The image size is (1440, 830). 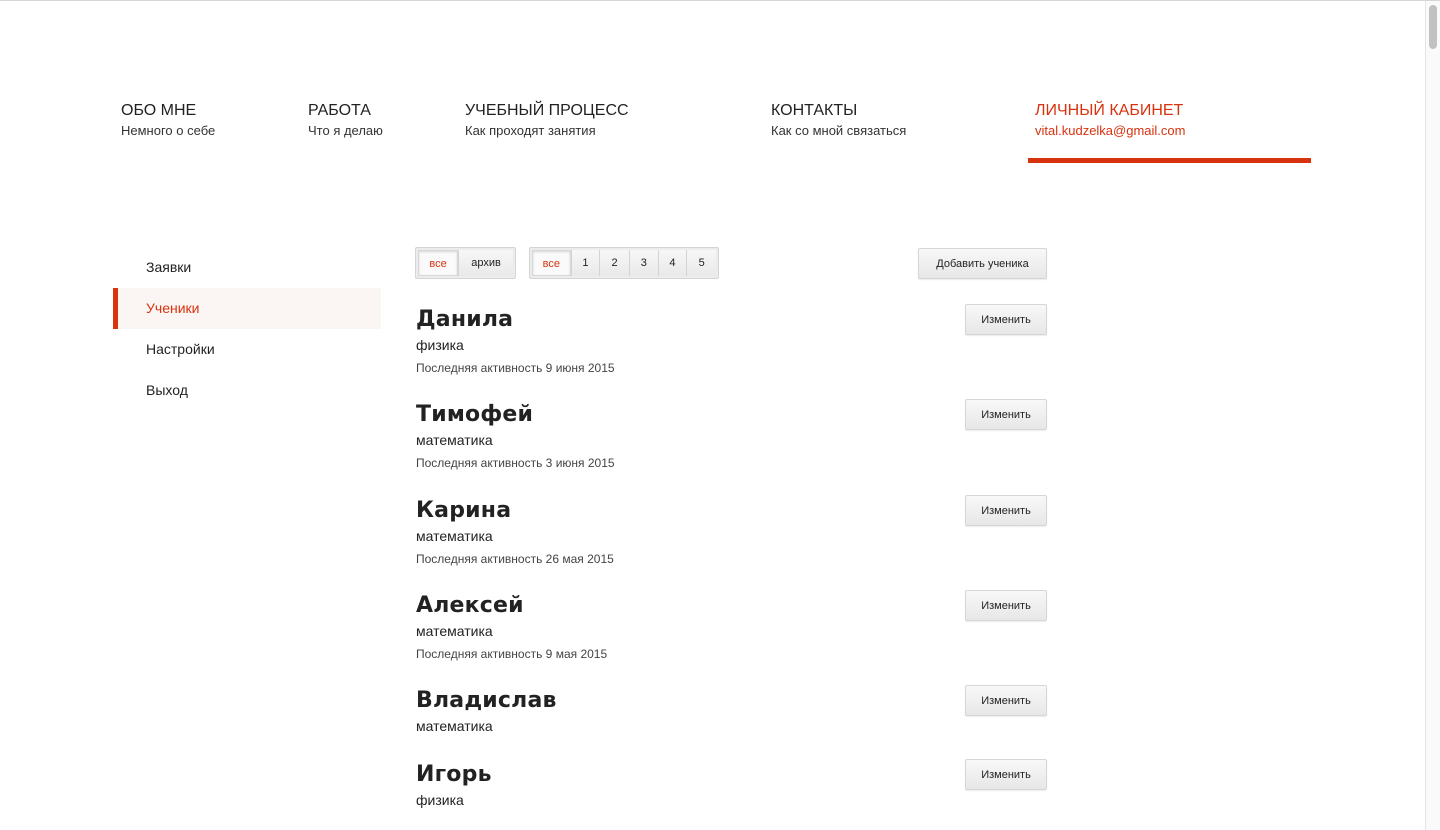 I want to click on status-filter: все архив, so click(x=465, y=263).